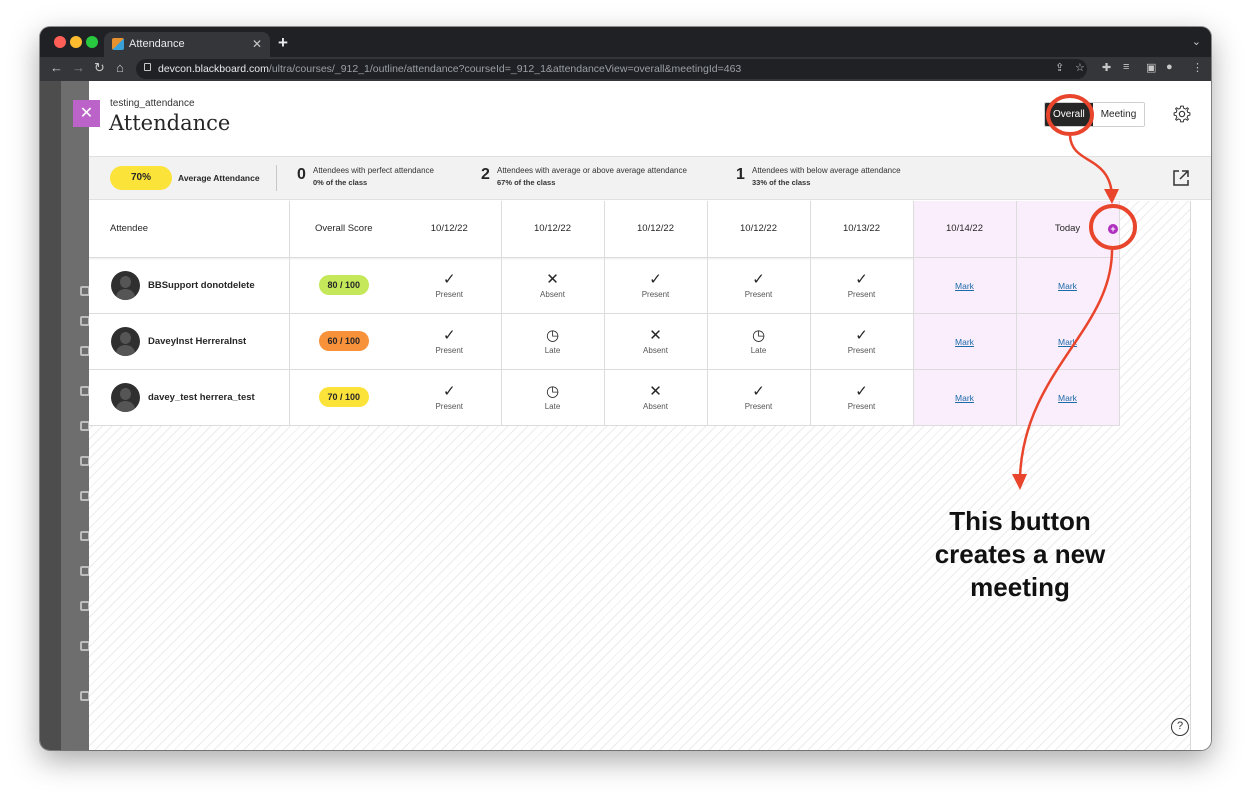  I want to click on score-cell: 70 / 100, so click(343, 397).